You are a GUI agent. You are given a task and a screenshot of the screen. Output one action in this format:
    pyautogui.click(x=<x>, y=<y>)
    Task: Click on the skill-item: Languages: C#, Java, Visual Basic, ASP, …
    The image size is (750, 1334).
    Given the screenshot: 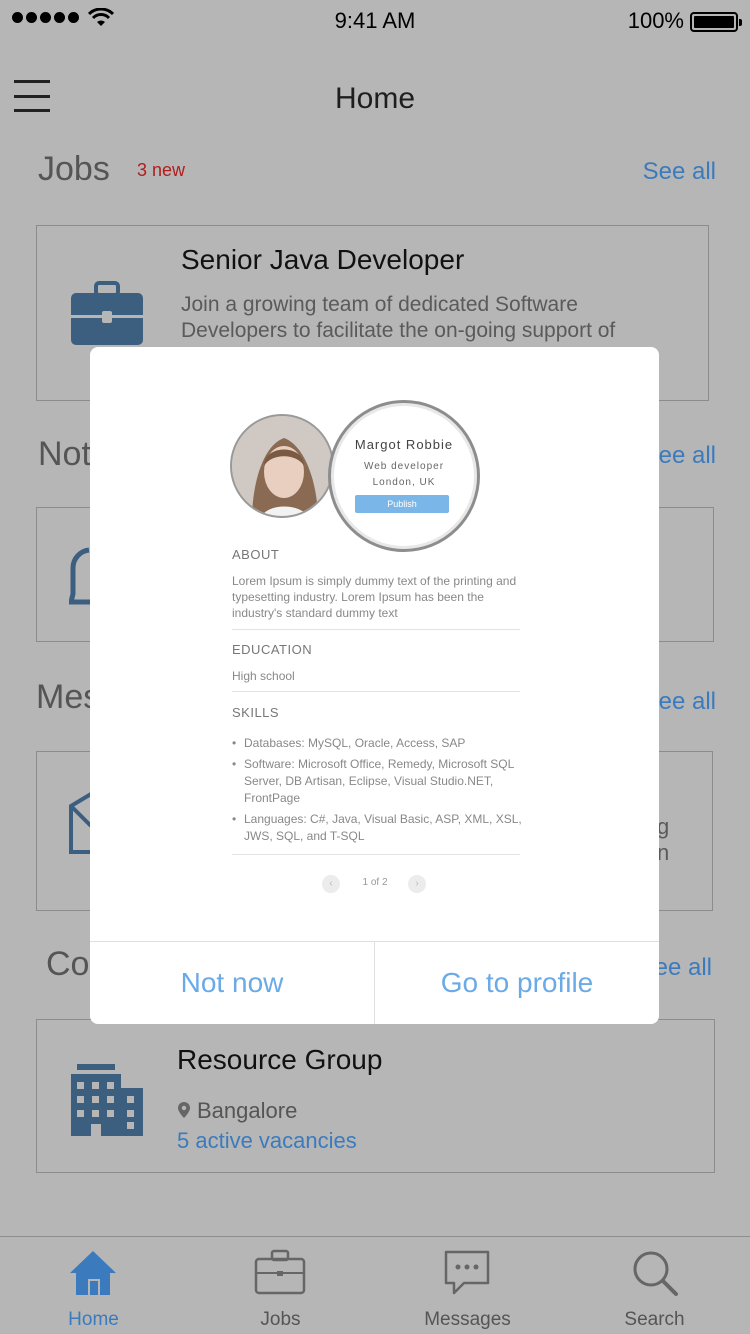 What is the action you would take?
    pyautogui.click(x=377, y=828)
    